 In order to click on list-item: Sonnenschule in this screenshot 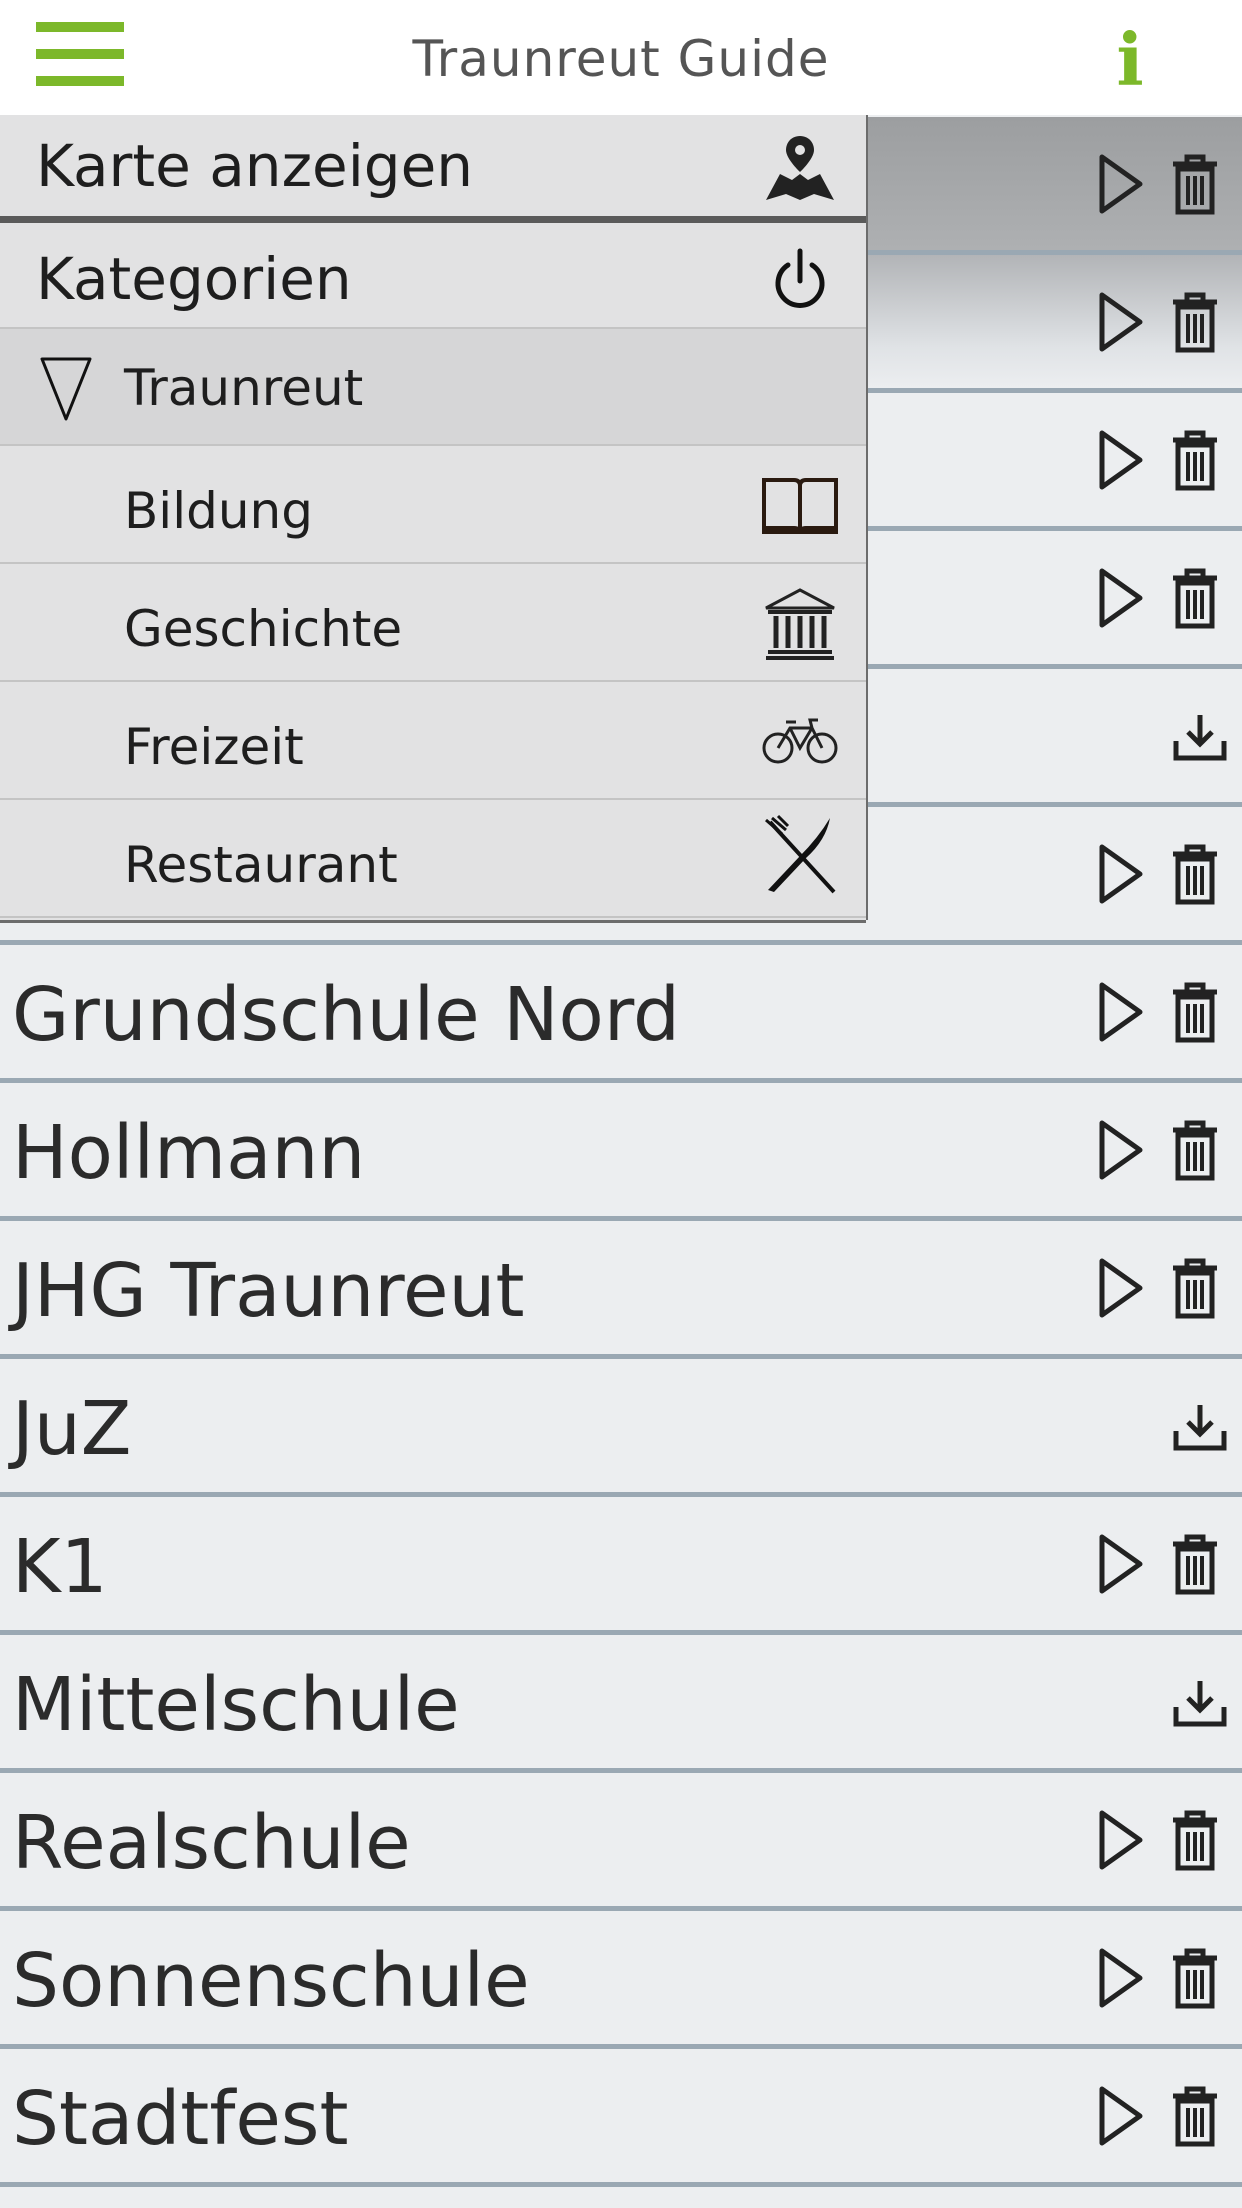, I will do `click(621, 1980)`.